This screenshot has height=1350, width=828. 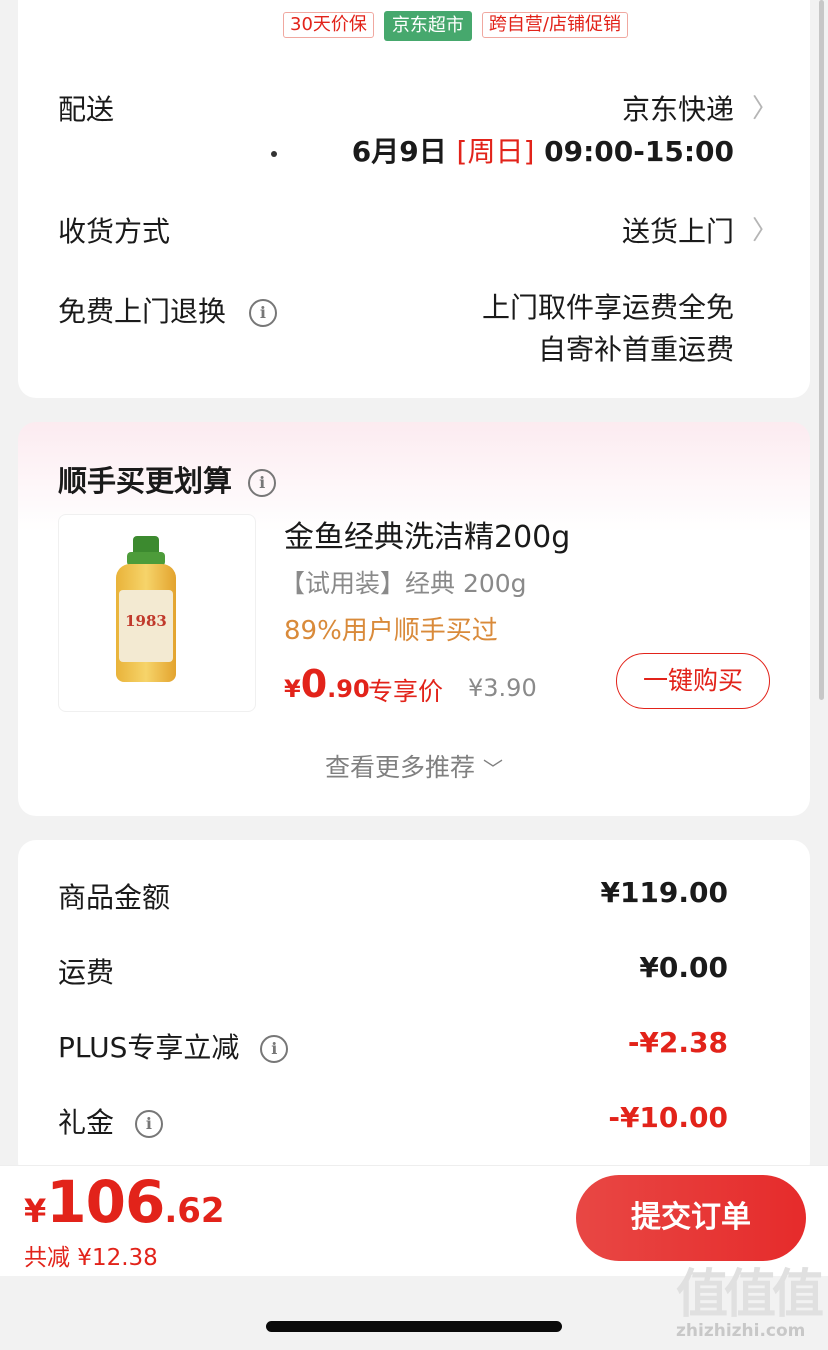 I want to click on submit-order-button: 提交订单, so click(x=691, y=1218).